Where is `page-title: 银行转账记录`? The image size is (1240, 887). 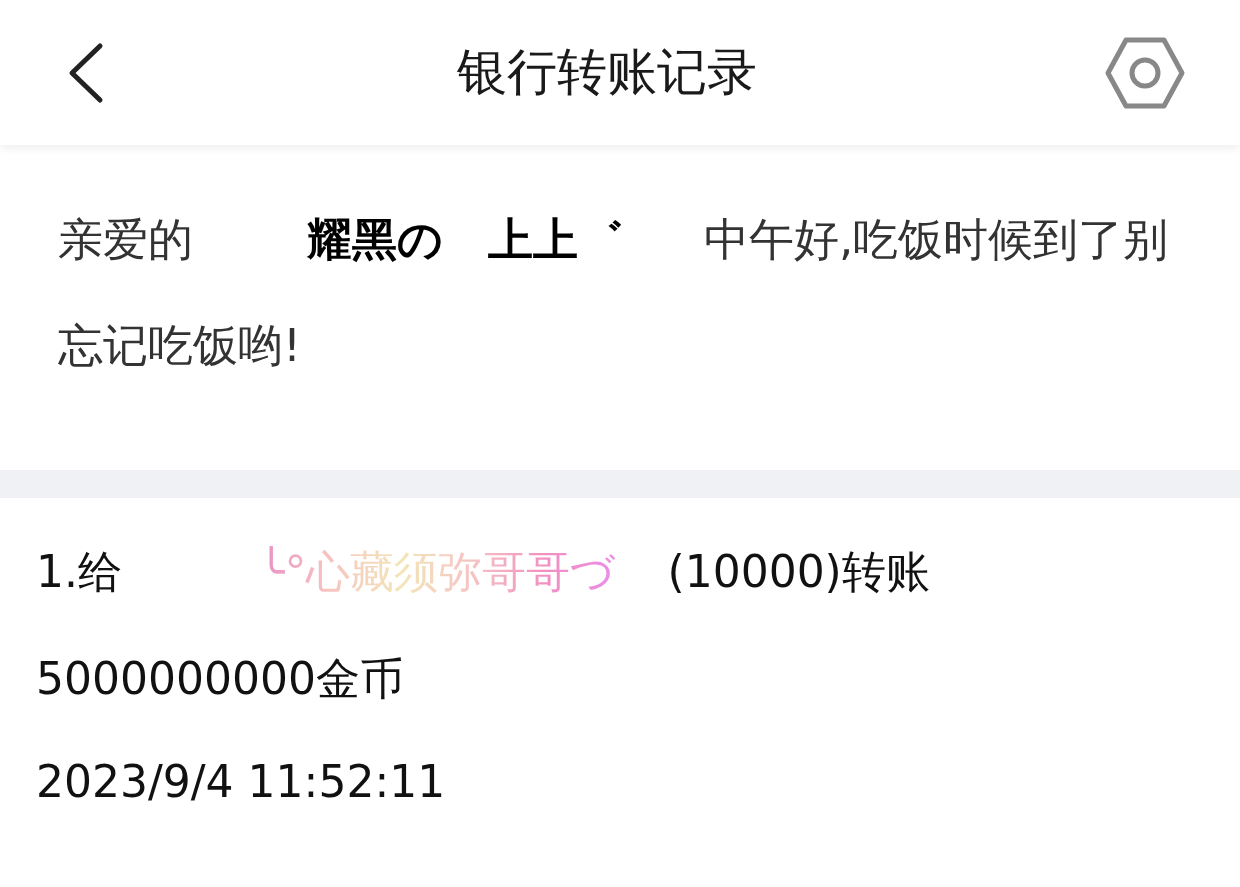 page-title: 银行转账记录 is located at coordinates (607, 72).